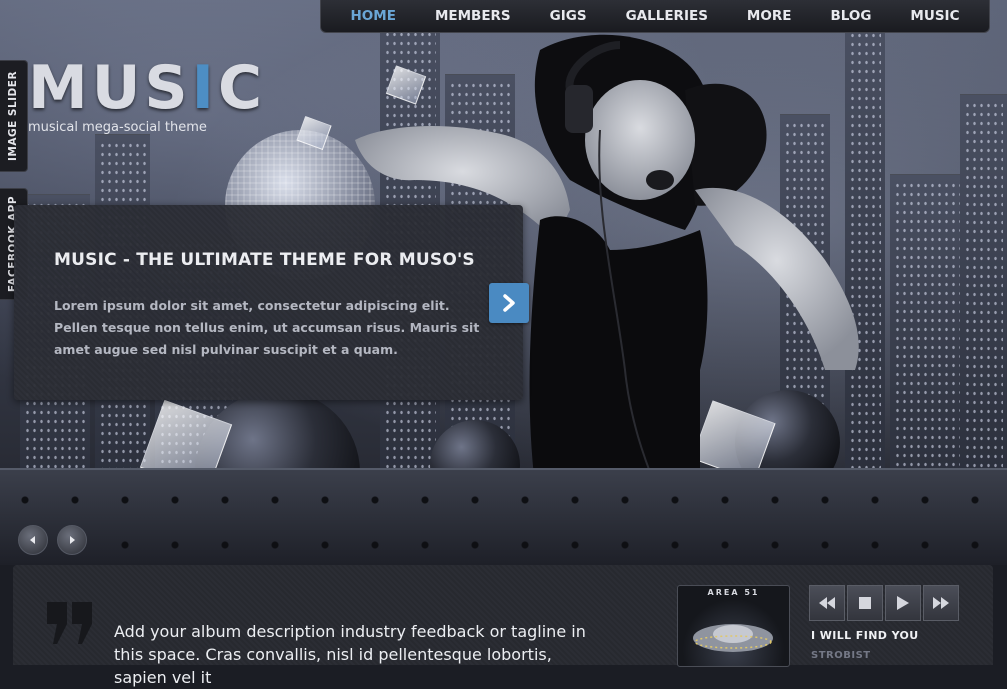  I want to click on track-artist: STROBIST, so click(841, 655).